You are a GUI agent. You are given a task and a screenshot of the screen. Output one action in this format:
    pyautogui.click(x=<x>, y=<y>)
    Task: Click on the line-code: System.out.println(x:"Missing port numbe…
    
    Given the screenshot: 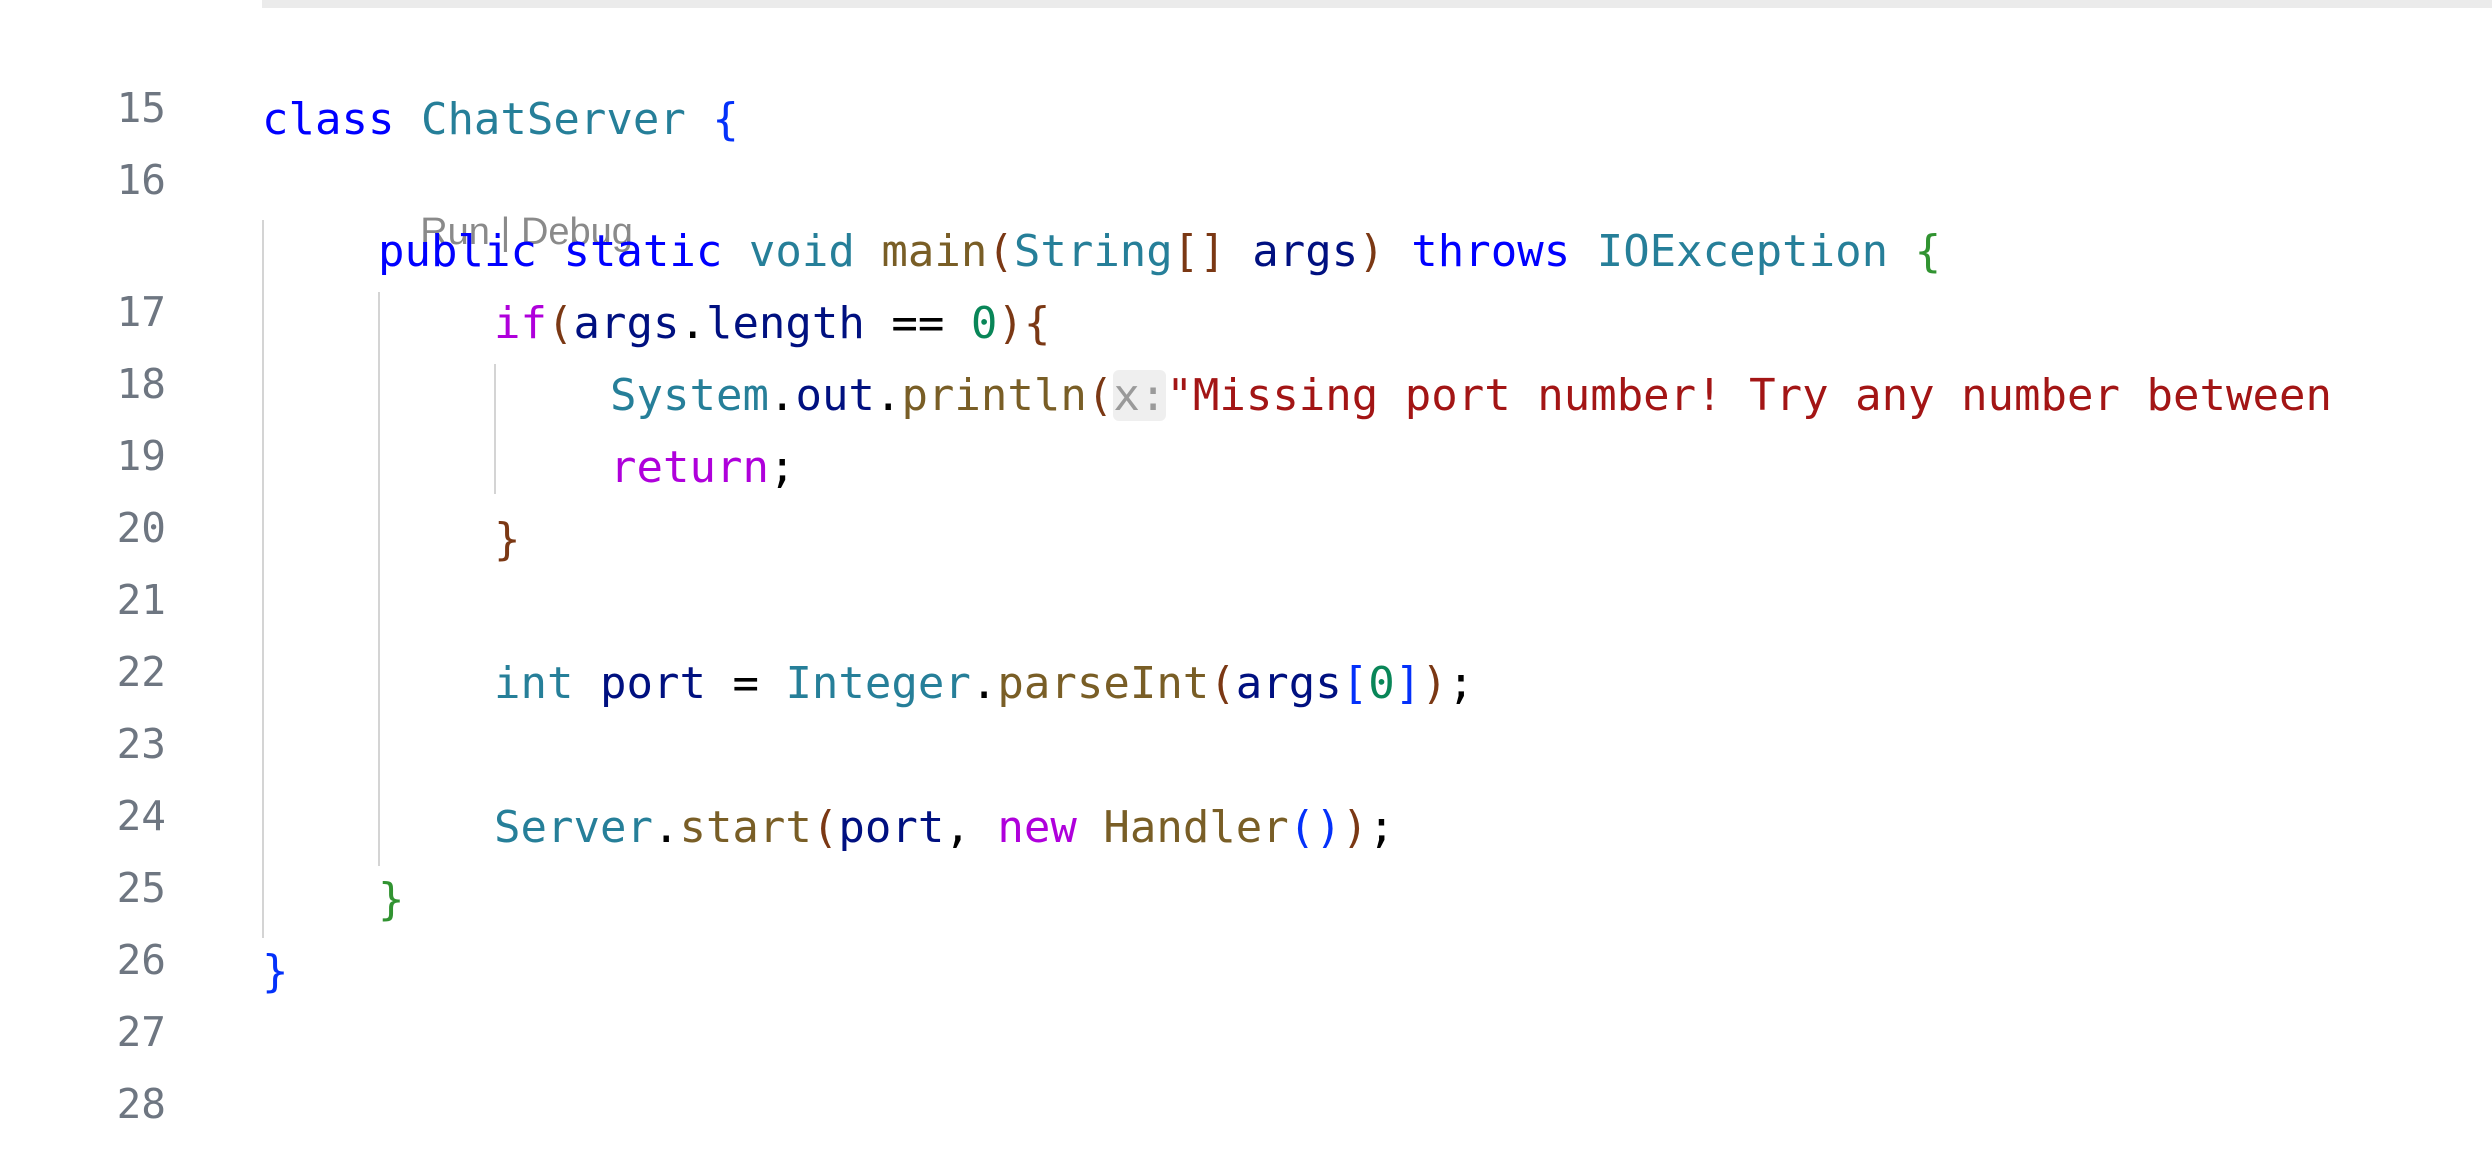 What is the action you would take?
    pyautogui.click(x=1471, y=395)
    